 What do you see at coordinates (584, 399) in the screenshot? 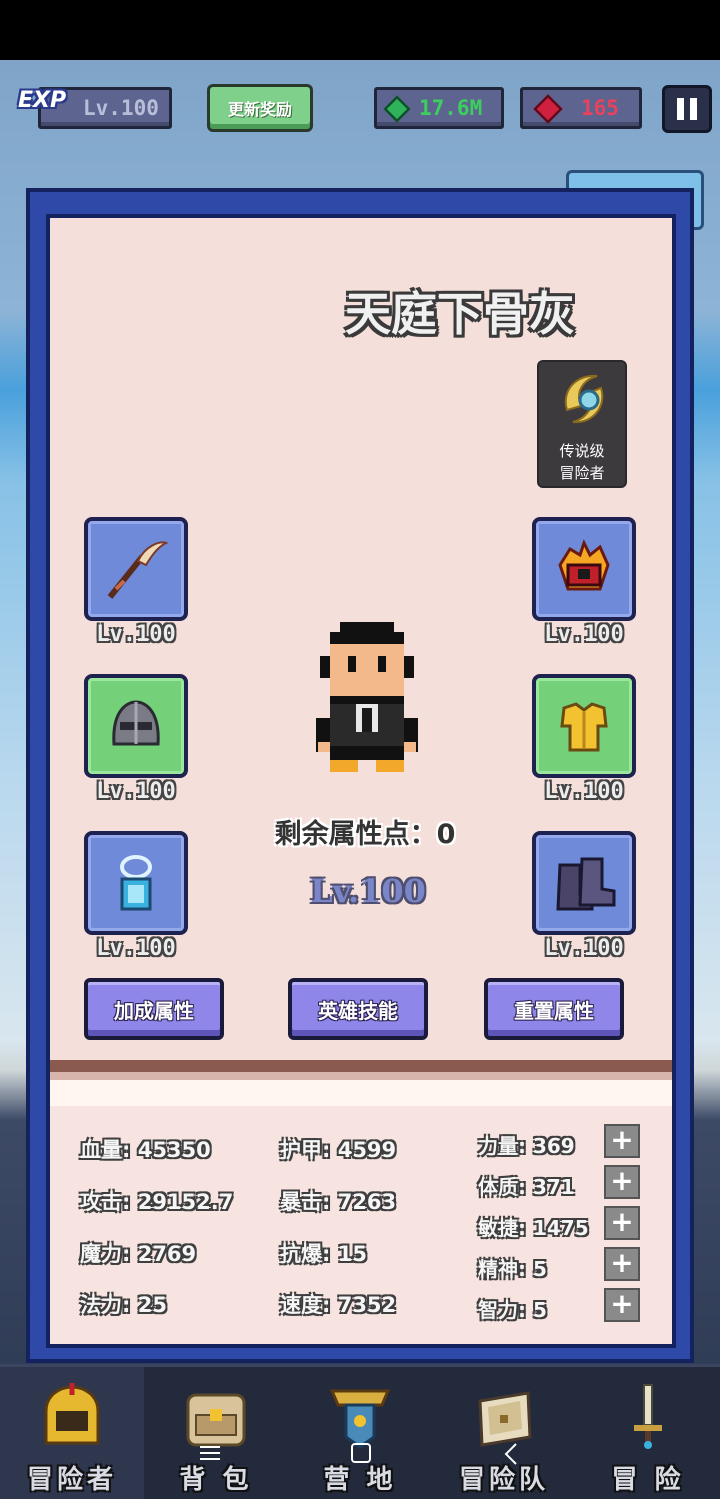
I see `legendary-emblem-icon` at bounding box center [584, 399].